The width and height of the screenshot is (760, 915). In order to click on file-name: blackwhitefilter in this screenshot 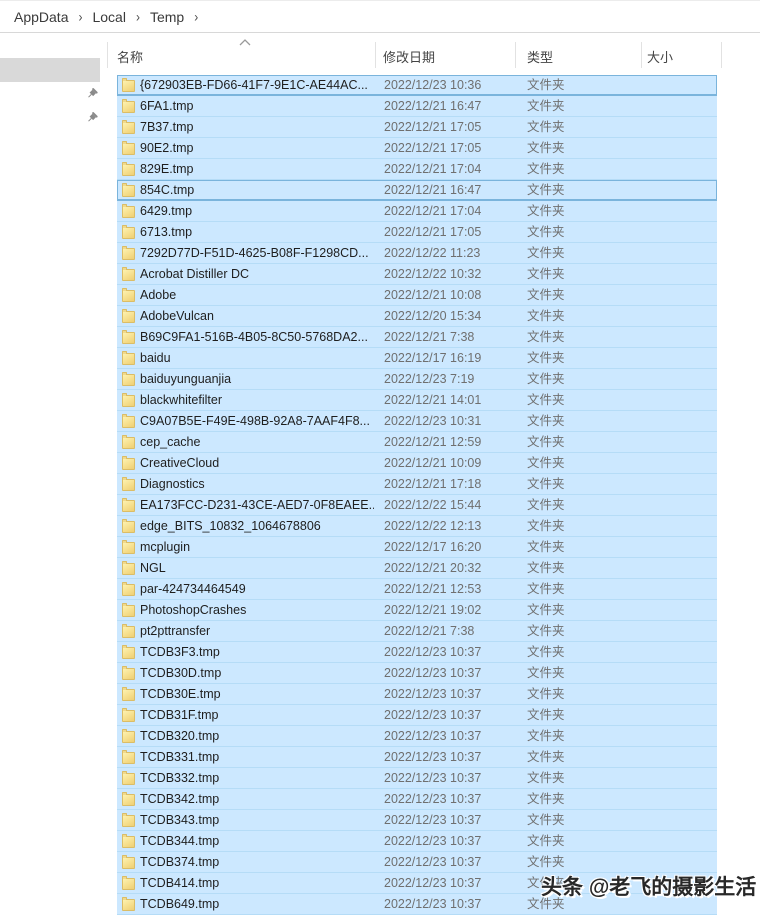, I will do `click(181, 400)`.